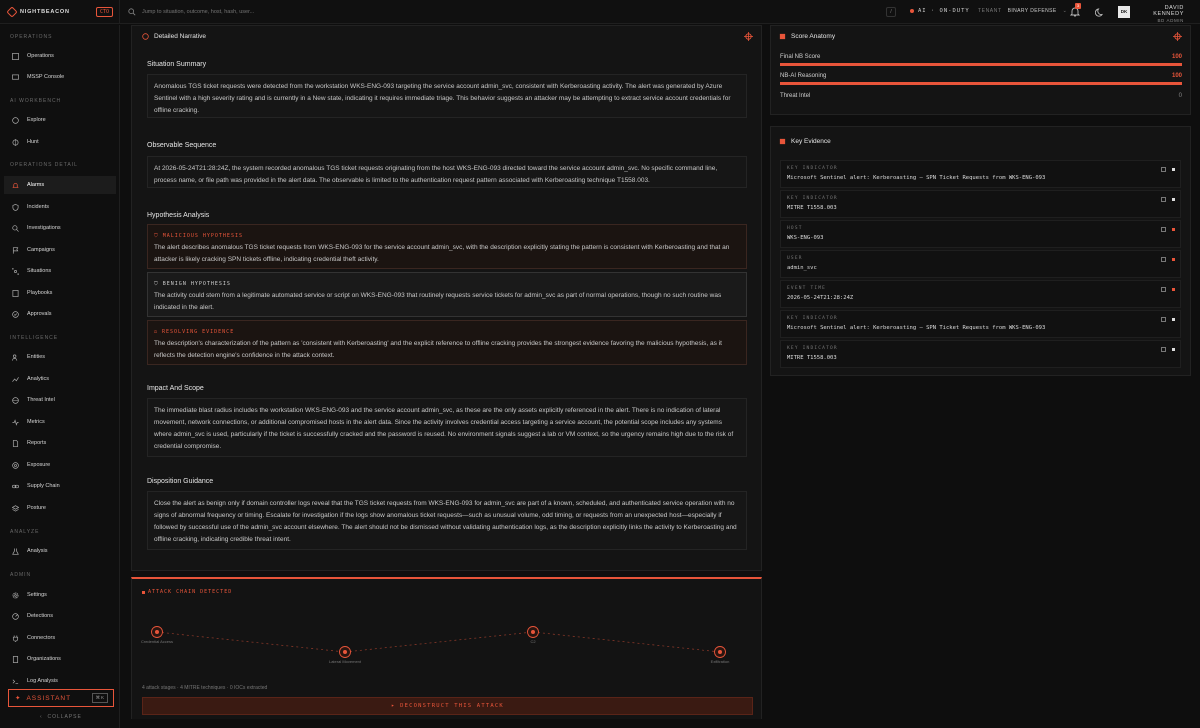  What do you see at coordinates (43, 486) in the screenshot?
I see `sidebar-item-label: Supply Chain` at bounding box center [43, 486].